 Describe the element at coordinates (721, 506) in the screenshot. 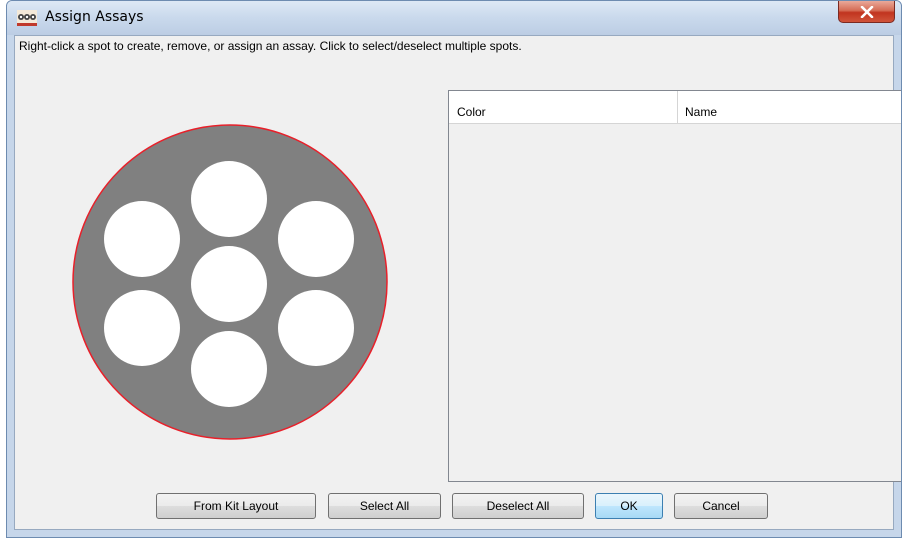

I see `cancel-button: Cancel` at that location.